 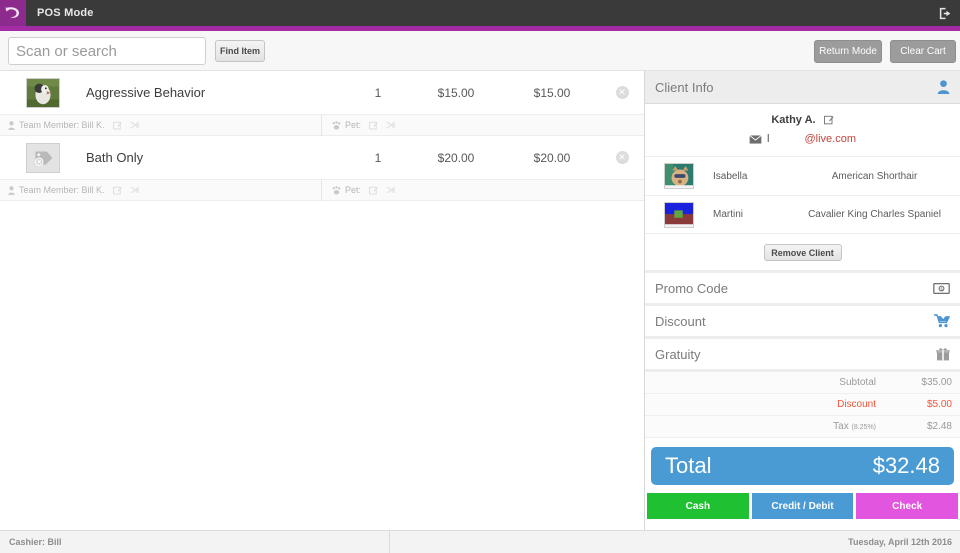 What do you see at coordinates (755, 139) in the screenshot?
I see `envelope-icon` at bounding box center [755, 139].